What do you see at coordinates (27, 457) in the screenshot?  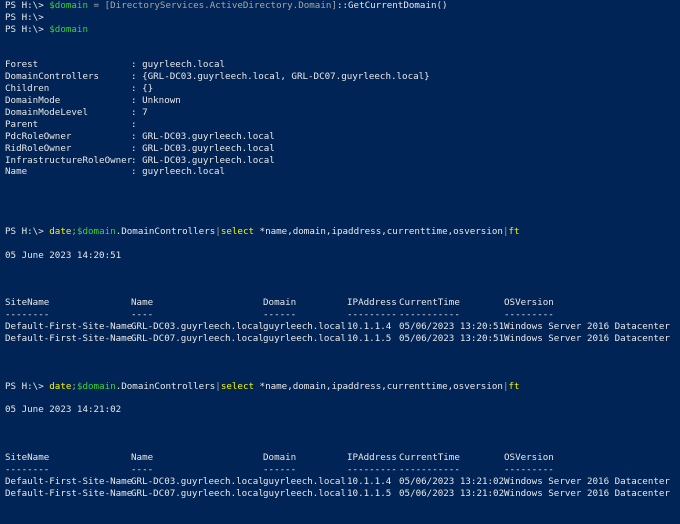 I see `table-header: SiteName` at bounding box center [27, 457].